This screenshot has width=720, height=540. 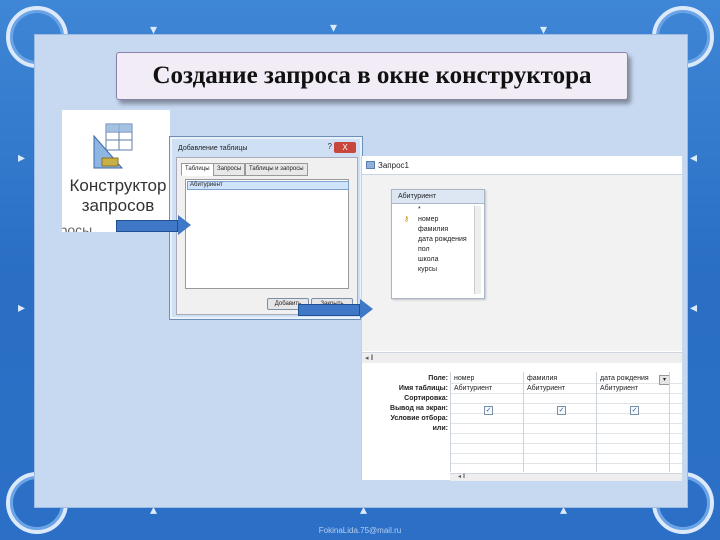 I want to click on field-item: номер, so click(x=428, y=219).